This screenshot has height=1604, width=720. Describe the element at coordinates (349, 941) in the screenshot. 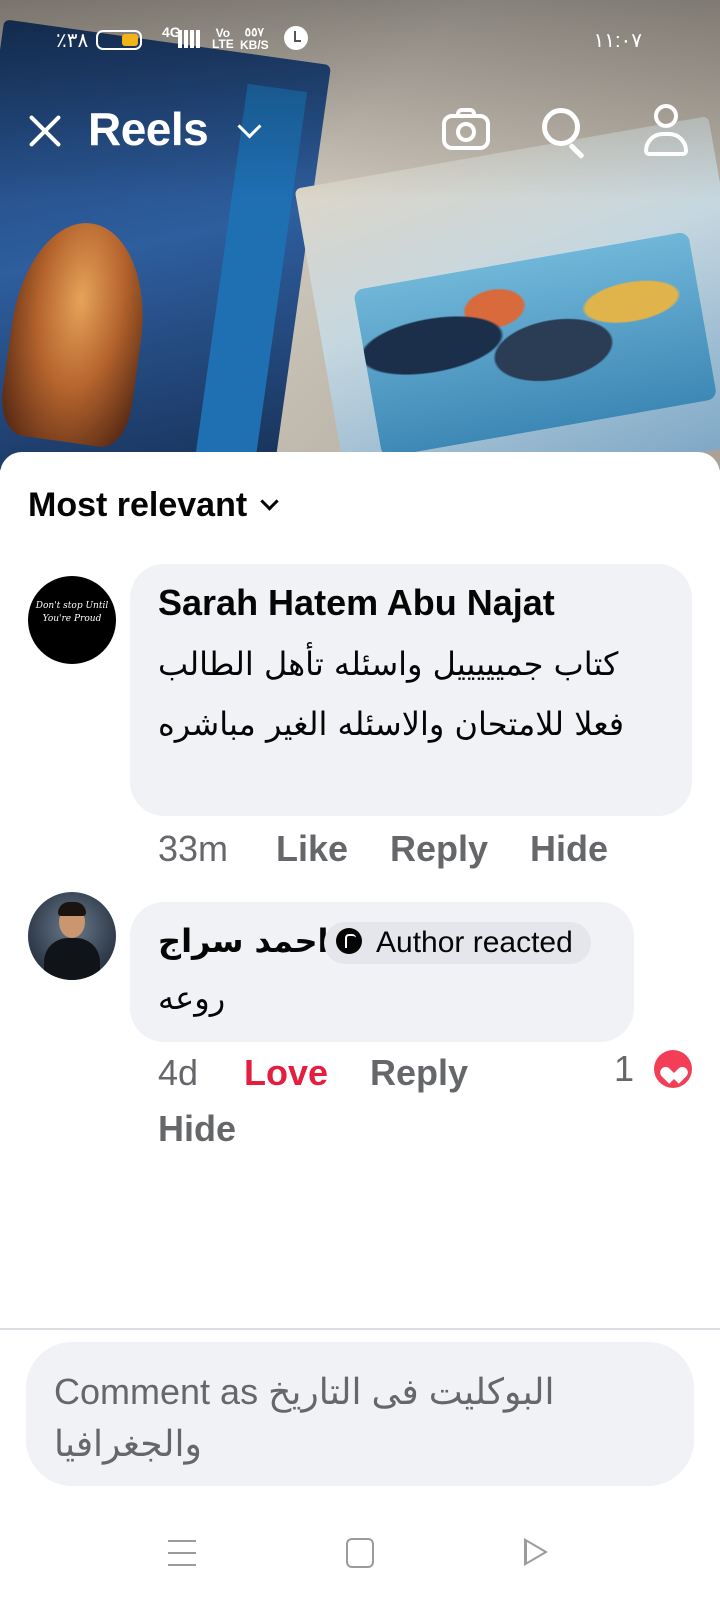

I see `thumbs-up-icon` at that location.